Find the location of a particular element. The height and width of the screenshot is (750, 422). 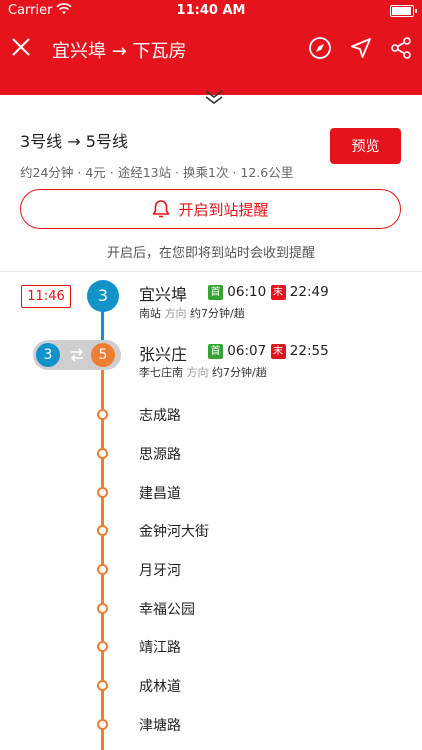

stop-name: 成林道 is located at coordinates (160, 687).